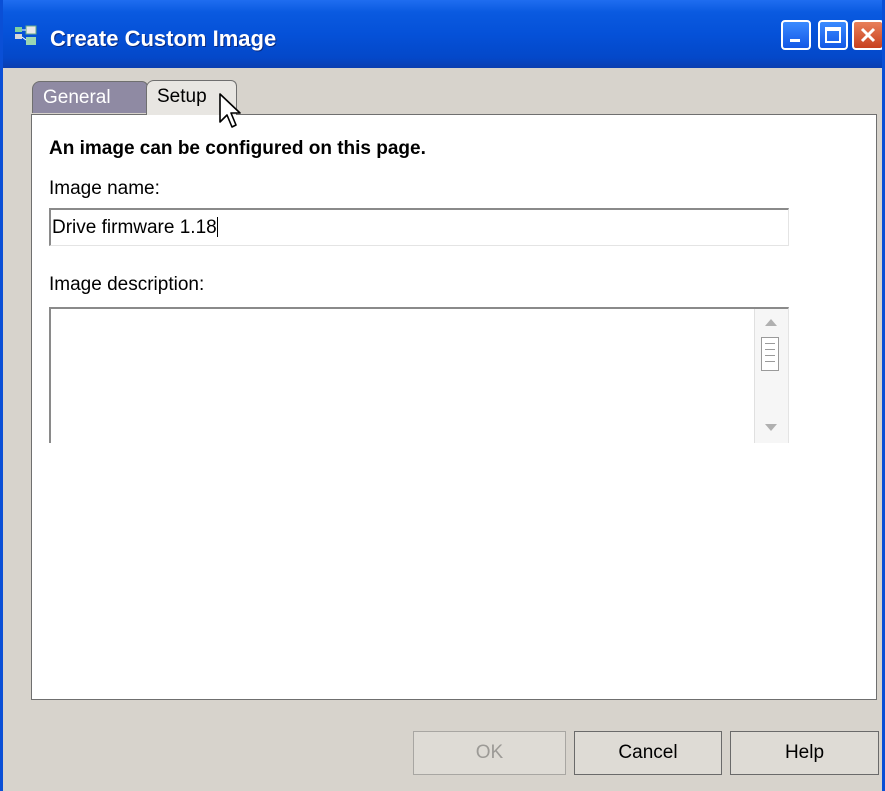  Describe the element at coordinates (771, 428) in the screenshot. I see `scroll-down-arrow-icon` at that location.